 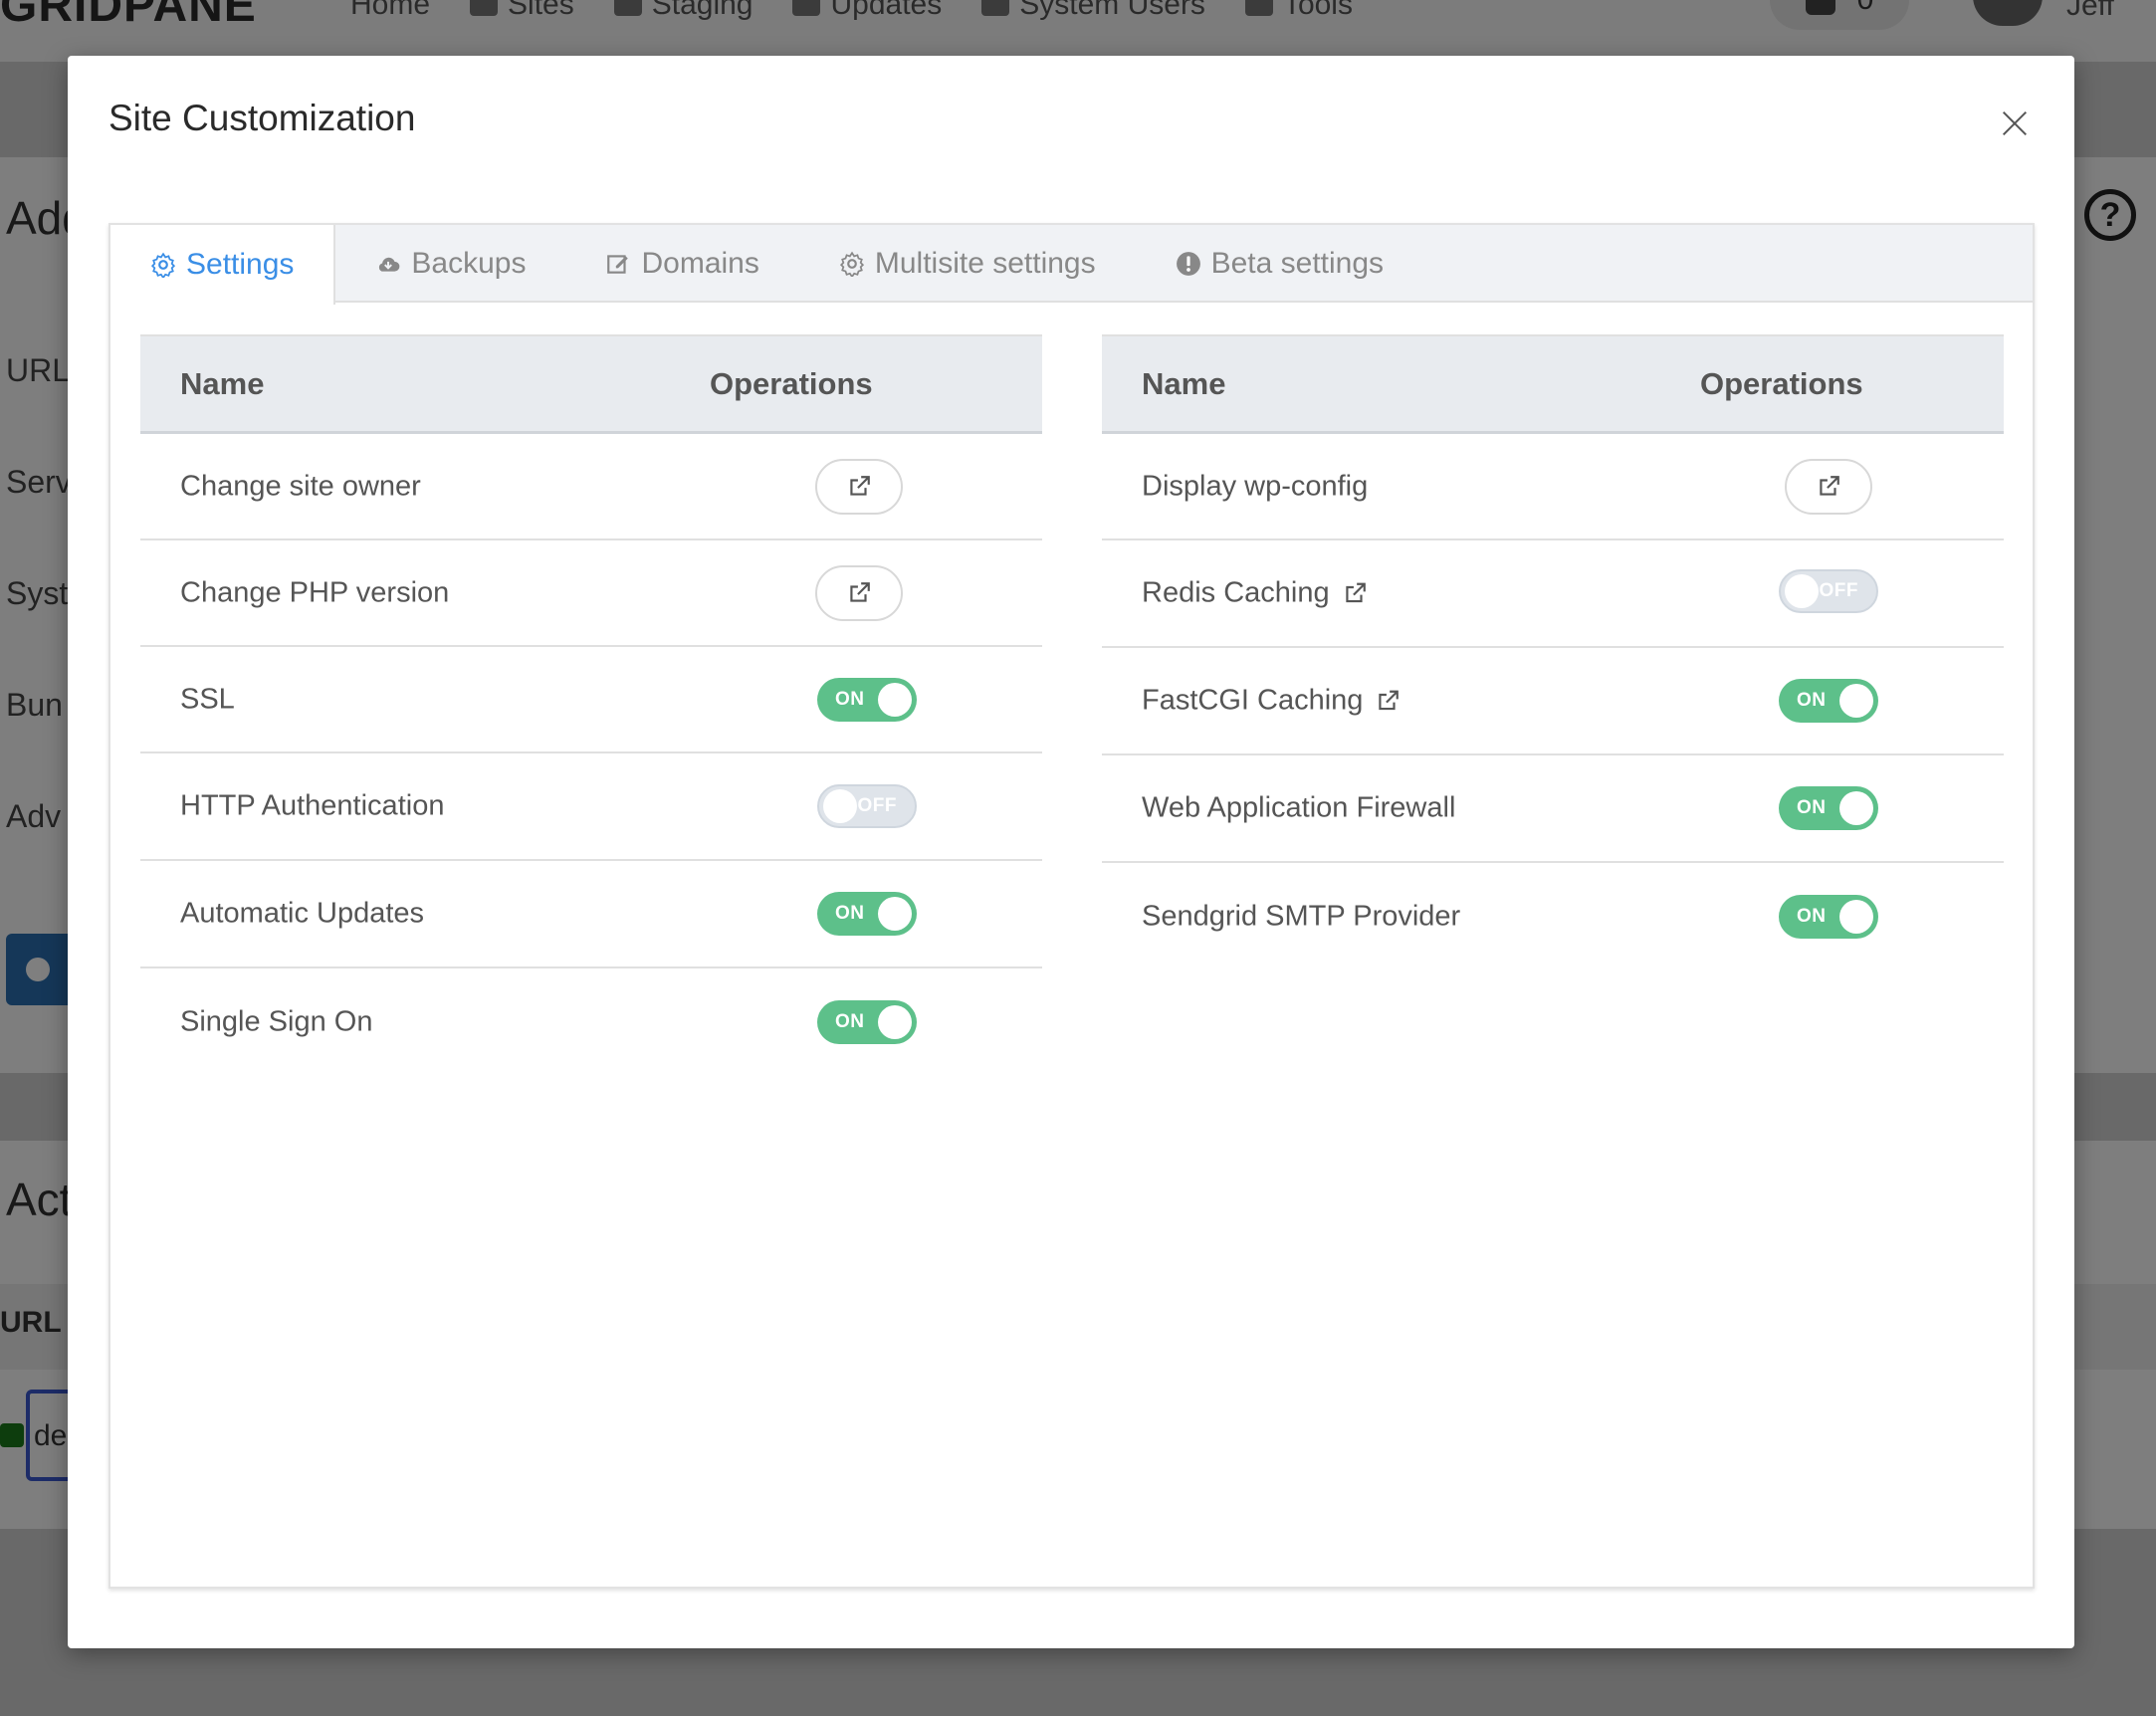 I want to click on table-row: Display wp-config, so click(x=1553, y=487).